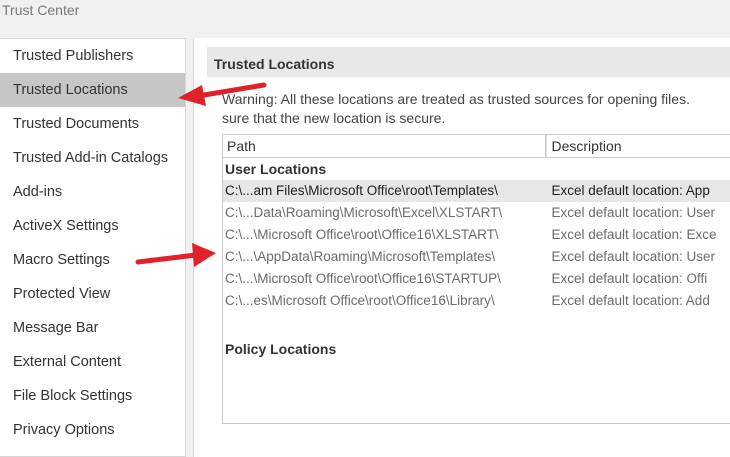 The image size is (730, 457). I want to click on policy-locations-label: Policy Locations, so click(281, 349).